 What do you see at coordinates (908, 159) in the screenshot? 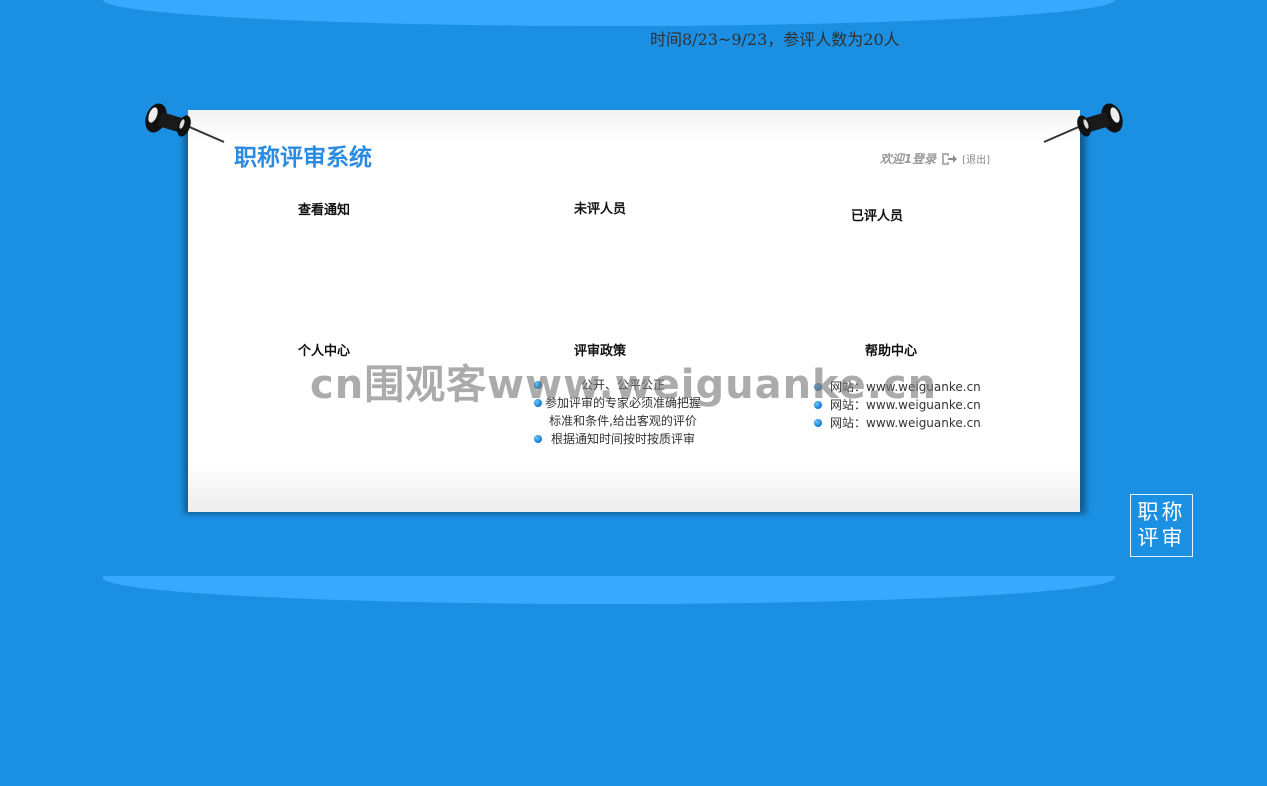
I see `welcome-text: 欢迎1登录` at bounding box center [908, 159].